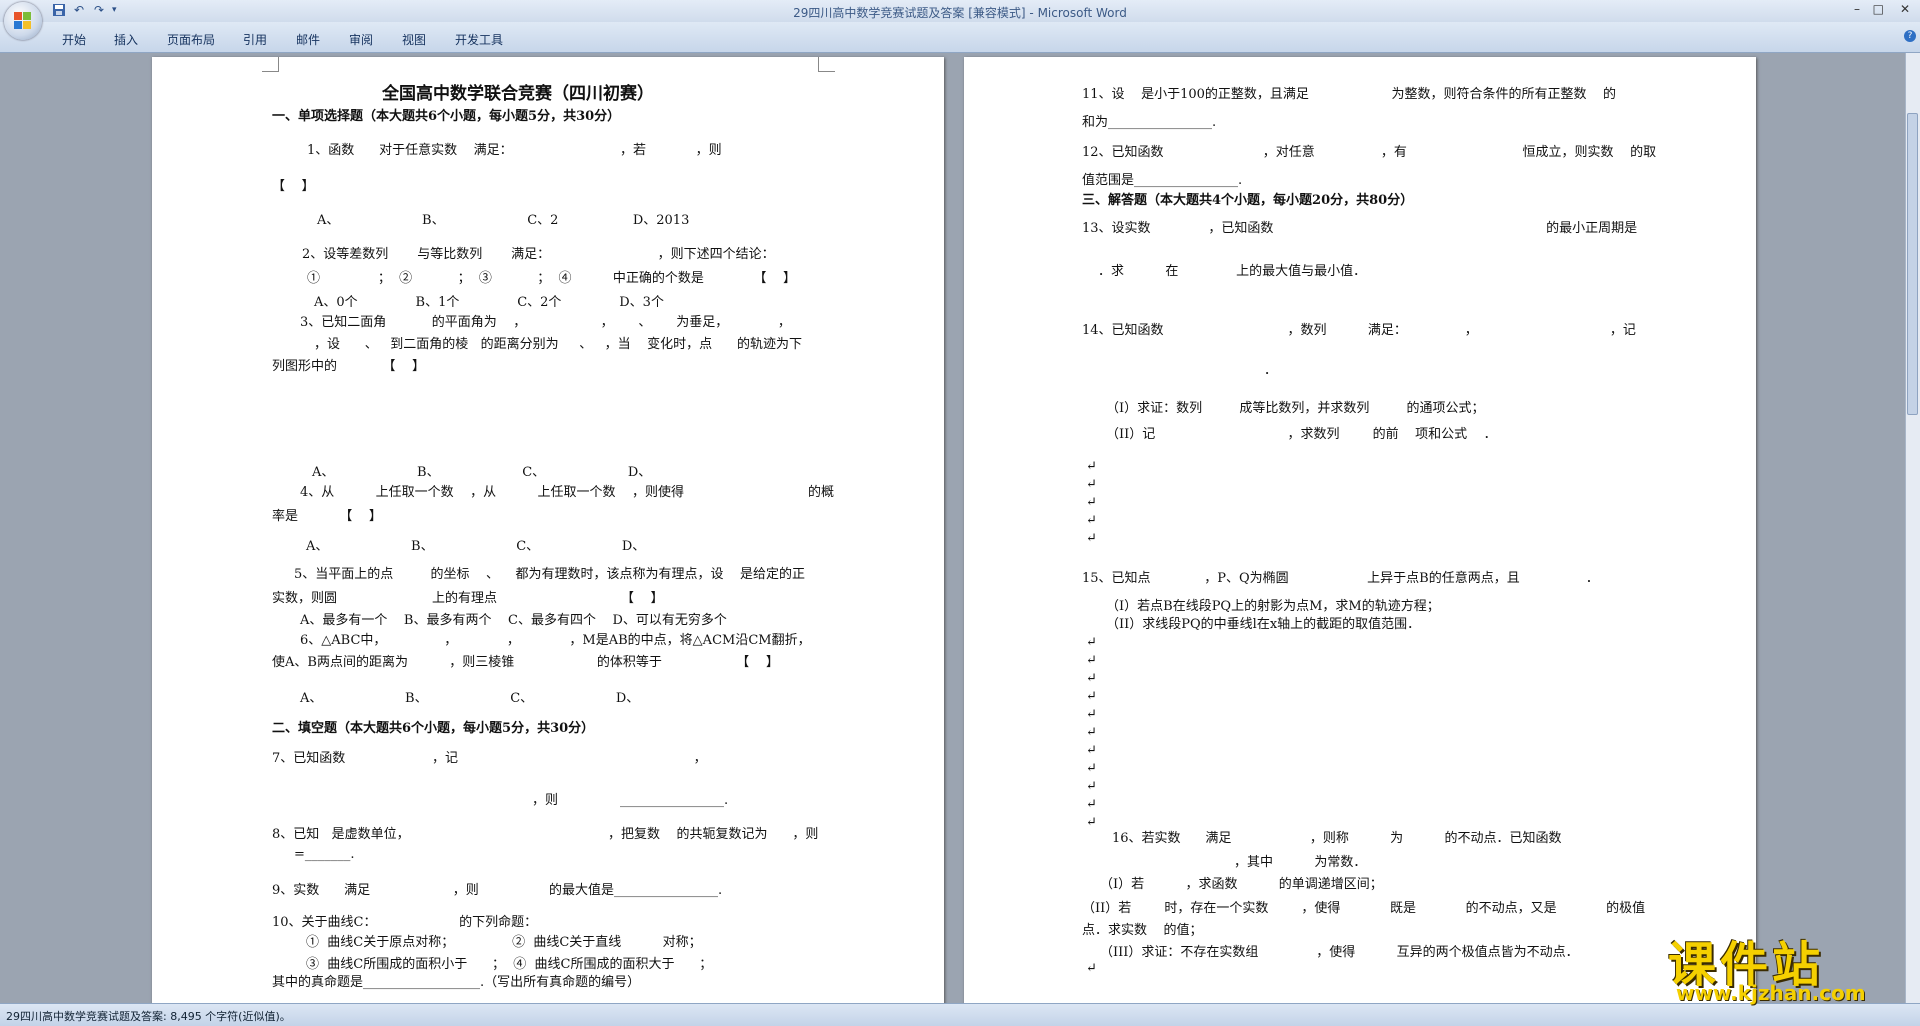 The width and height of the screenshot is (1920, 1026). I want to click on help-icon: ?, so click(1910, 36).